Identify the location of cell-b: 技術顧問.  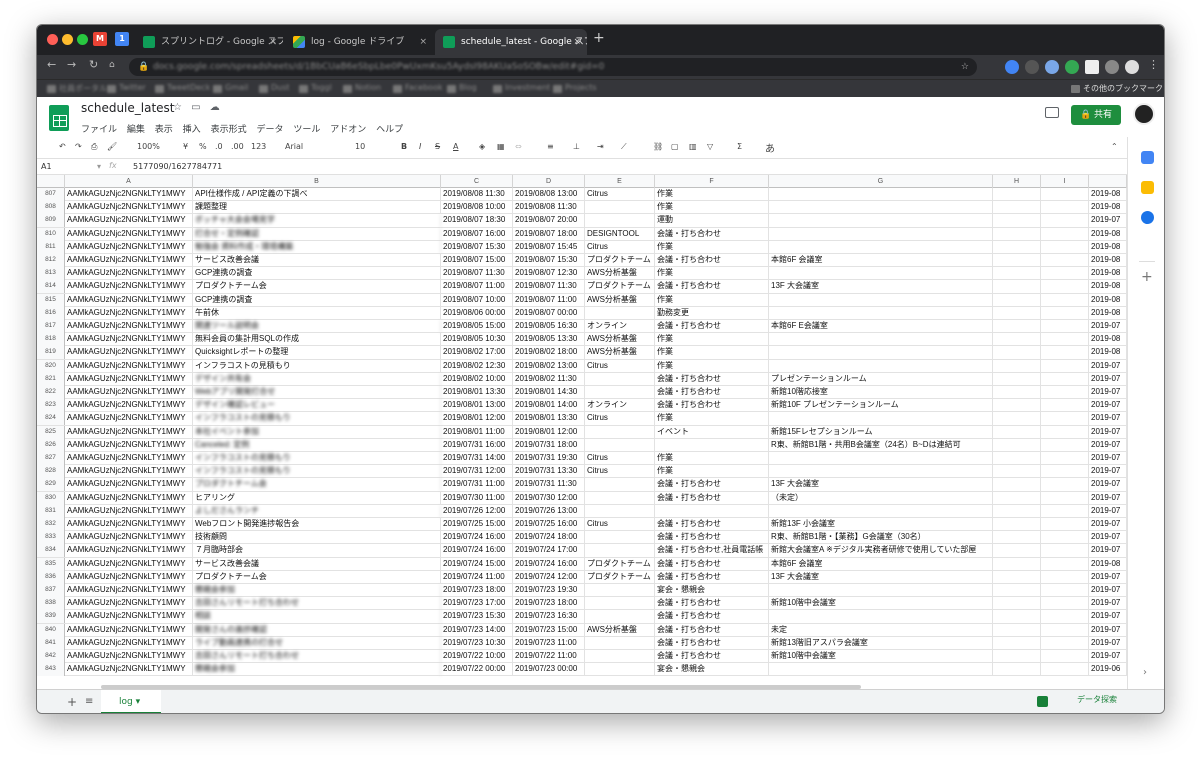
(317, 538).